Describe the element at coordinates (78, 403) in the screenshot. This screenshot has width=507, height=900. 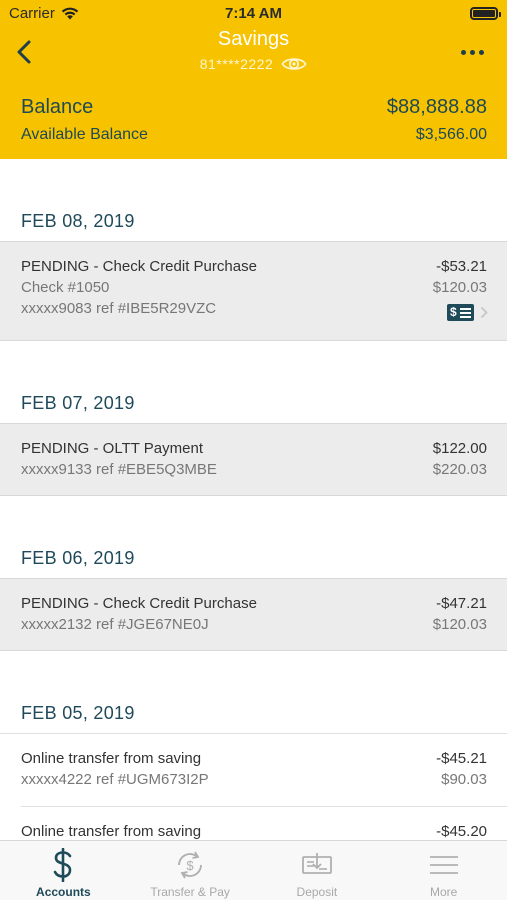
I see `date-label: FEB 07, 2019` at that location.